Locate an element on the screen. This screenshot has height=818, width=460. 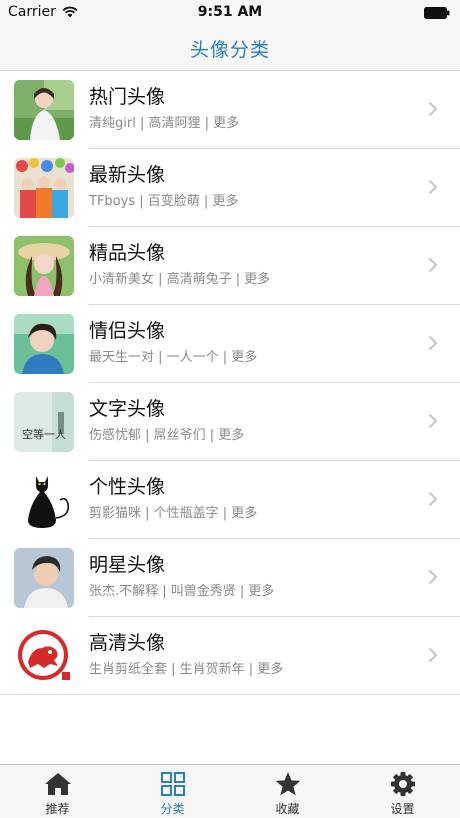
category-row-couple: 情侣头像 最天生一对 | 一人一个 | 更多 is located at coordinates (230, 344).